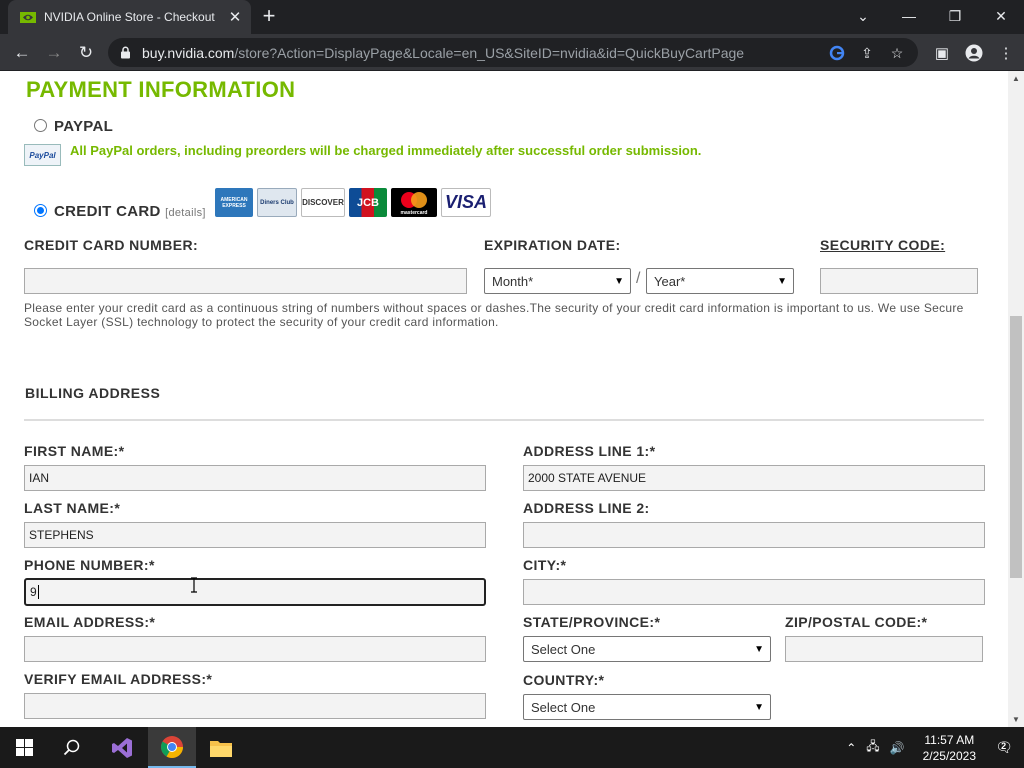  Describe the element at coordinates (28, 17) in the screenshot. I see `nvidia-favicon-icon` at that location.